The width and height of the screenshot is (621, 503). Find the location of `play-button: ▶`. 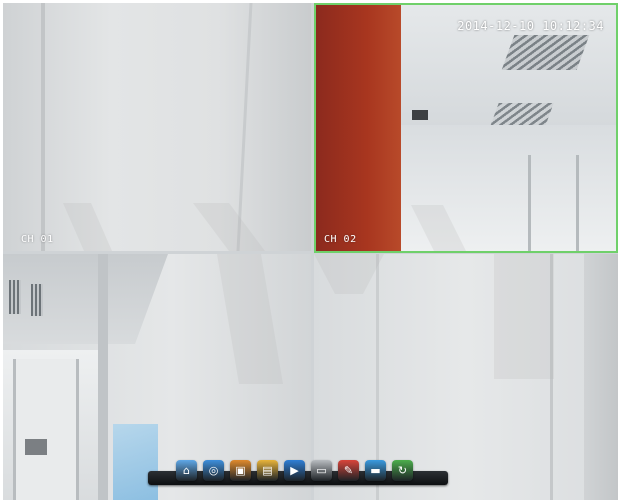

play-button: ▶ is located at coordinates (294, 470).